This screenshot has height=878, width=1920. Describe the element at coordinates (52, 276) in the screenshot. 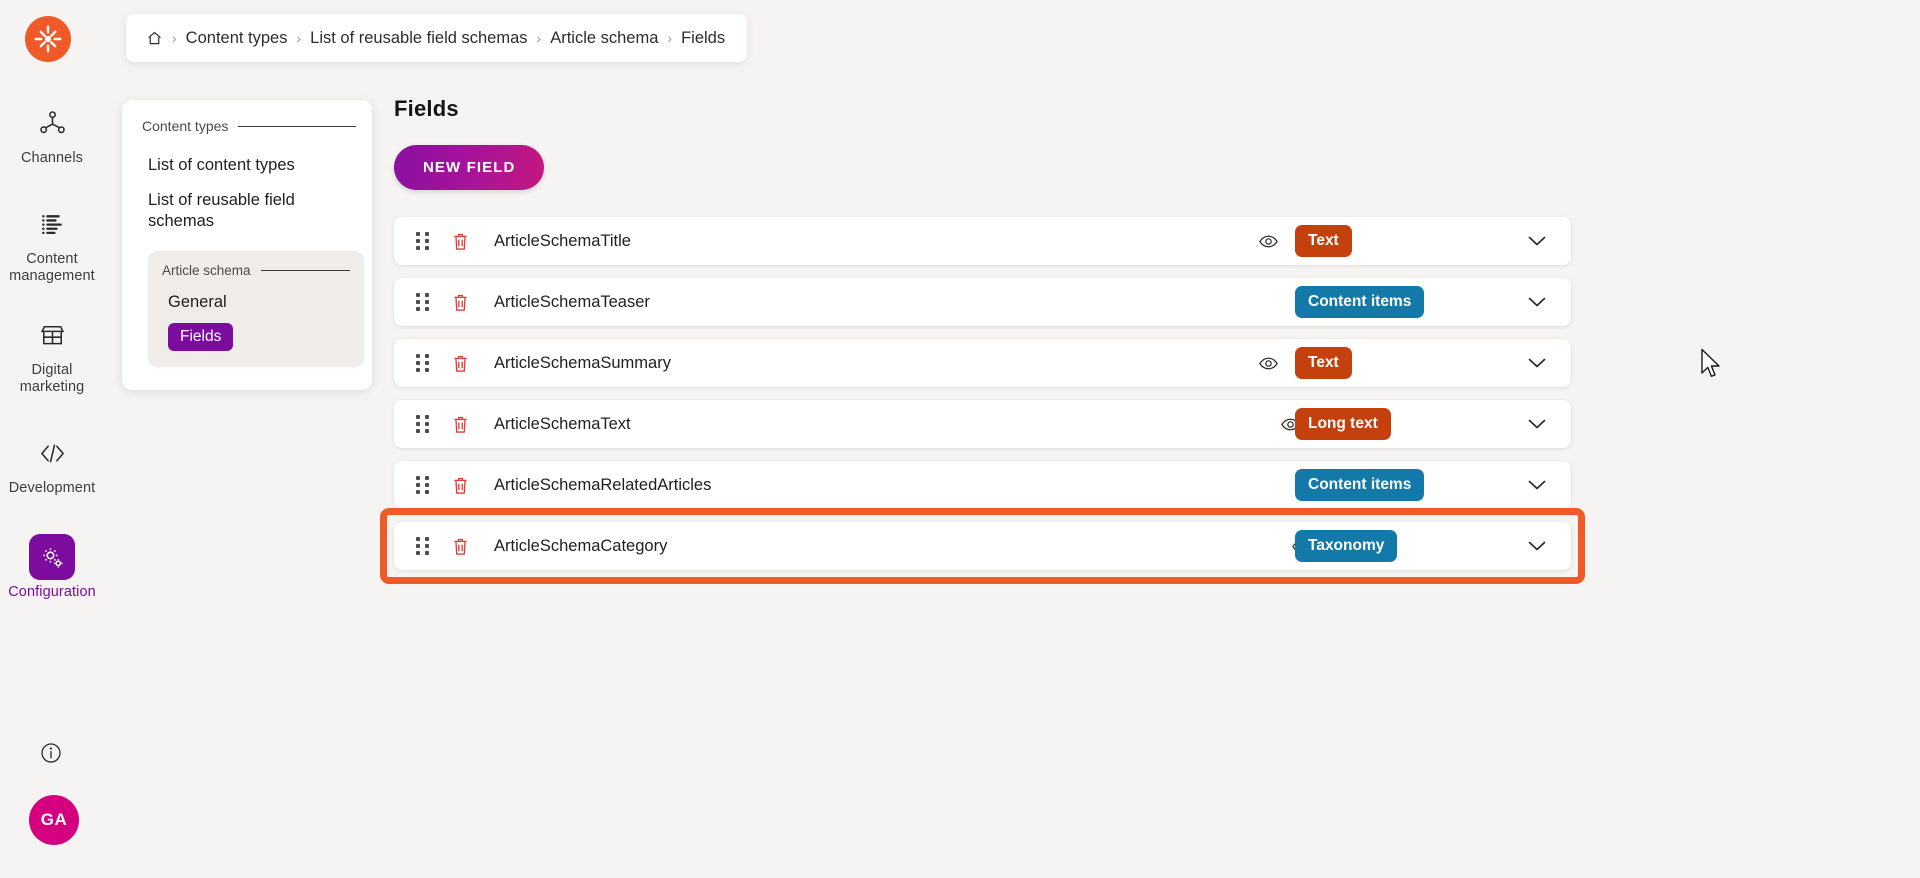

I see `label-line-2: management` at that location.